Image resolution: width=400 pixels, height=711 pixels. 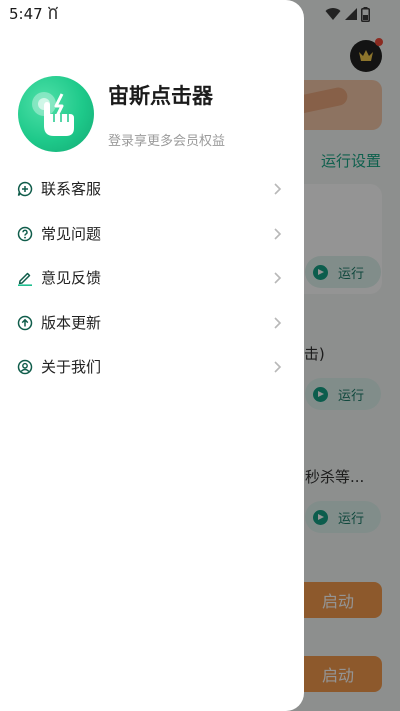 I want to click on wifi-icon, so click(x=333, y=14).